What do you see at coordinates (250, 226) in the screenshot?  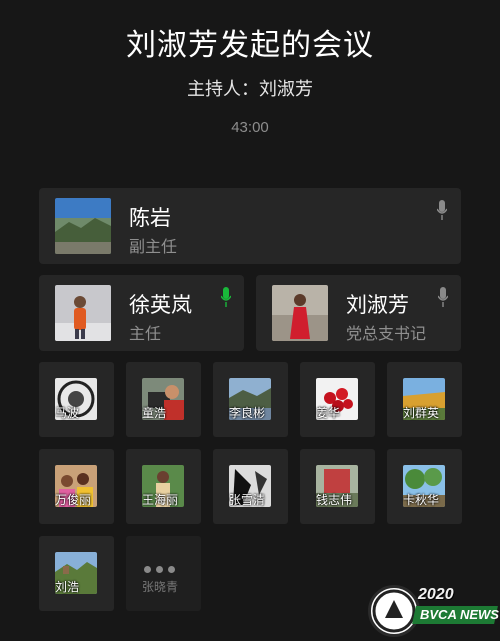 I see `speaker-card-chen-yan: 陈岩 副主任` at bounding box center [250, 226].